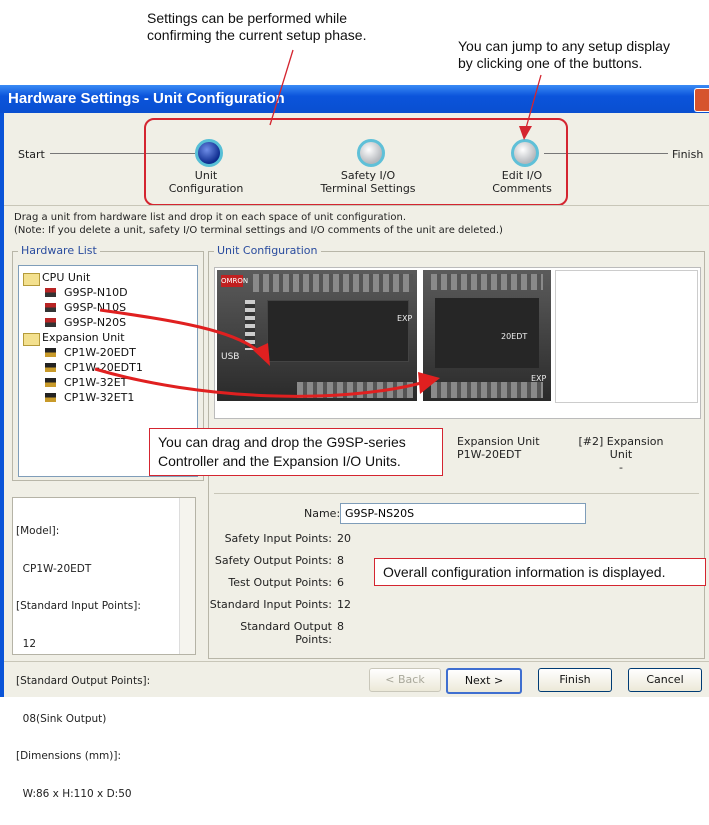 This screenshot has width=709, height=825. I want to click on cpu-unit-image: OMRON USB EXP, so click(317, 335).